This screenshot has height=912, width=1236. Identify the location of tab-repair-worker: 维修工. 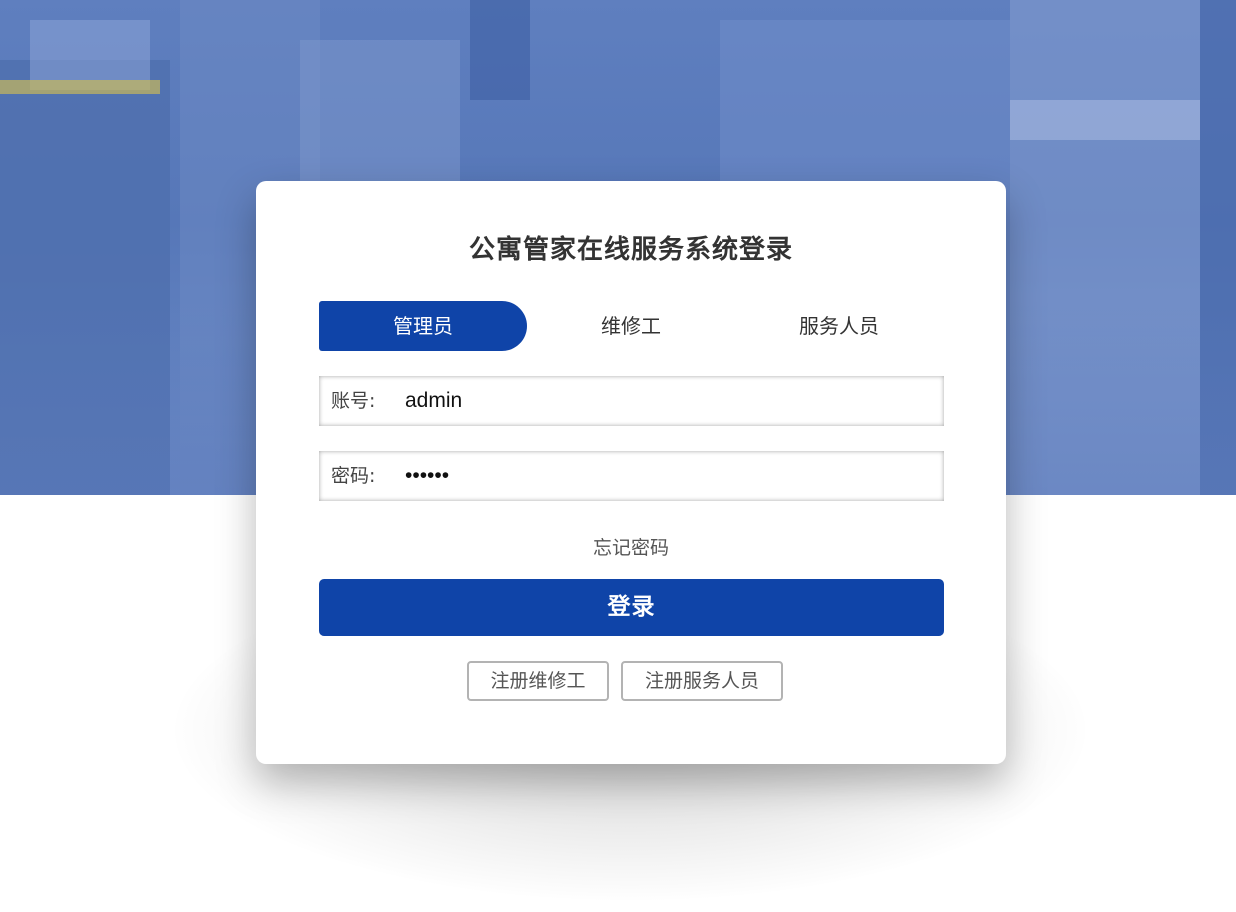
(631, 326).